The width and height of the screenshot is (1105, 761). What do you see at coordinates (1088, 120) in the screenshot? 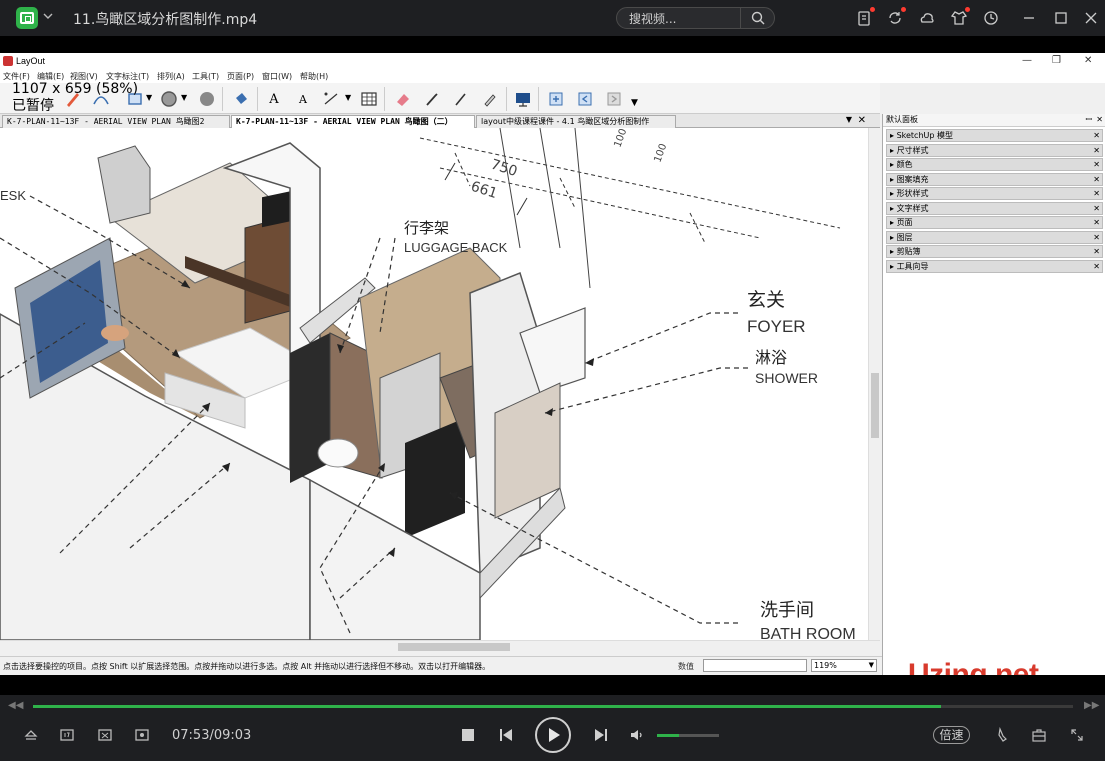
I see `pin-icon: ꟷ` at bounding box center [1088, 120].